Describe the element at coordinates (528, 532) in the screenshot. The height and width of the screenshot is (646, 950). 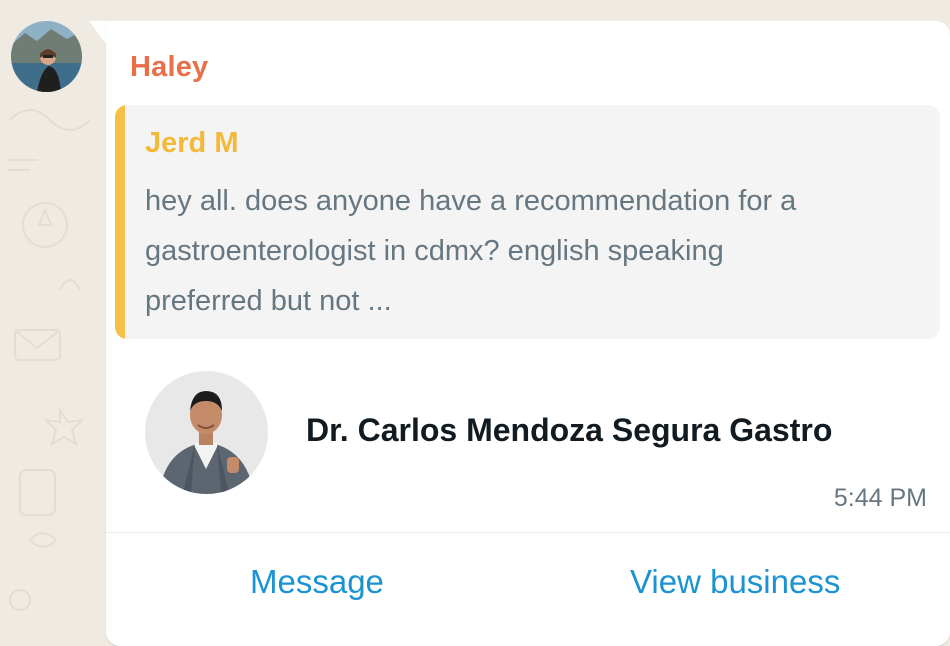
I see `actions-divider` at that location.